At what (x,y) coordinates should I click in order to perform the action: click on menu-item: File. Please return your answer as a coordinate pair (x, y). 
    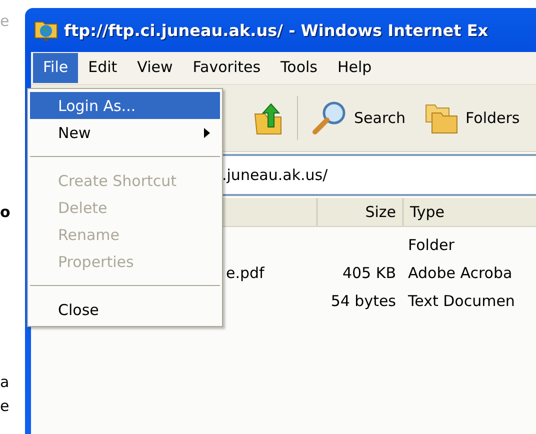
    Looking at the image, I should click on (55, 68).